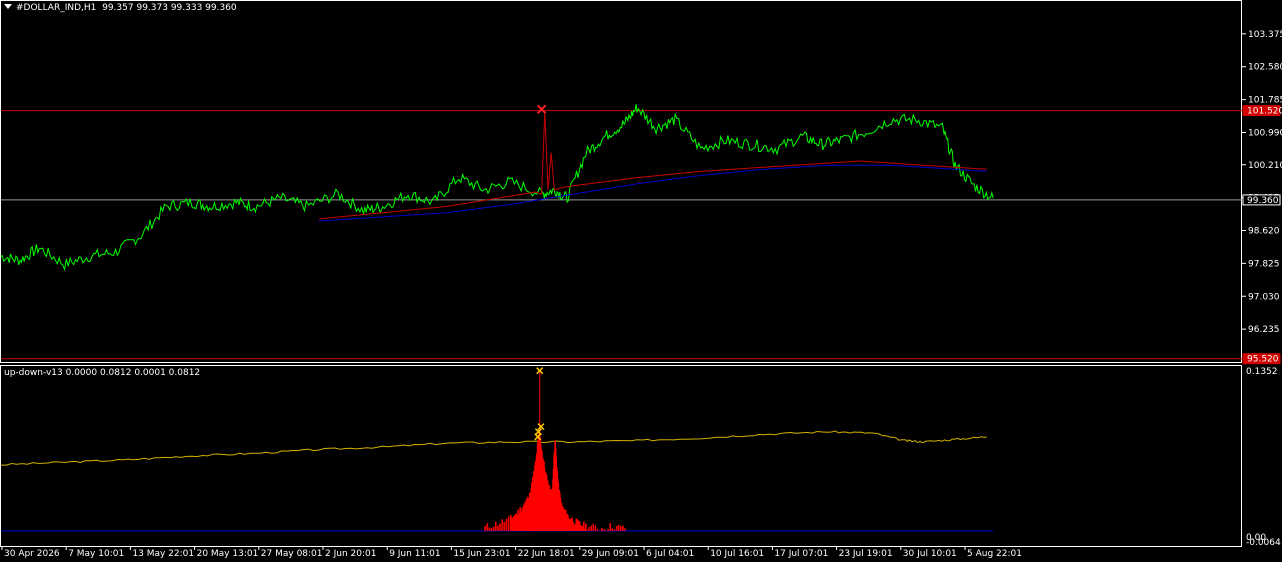 The image size is (1282, 562). What do you see at coordinates (169, 8) in the screenshot?
I see `ohlc-values: 99.357 99.373 99.333 99.360` at bounding box center [169, 8].